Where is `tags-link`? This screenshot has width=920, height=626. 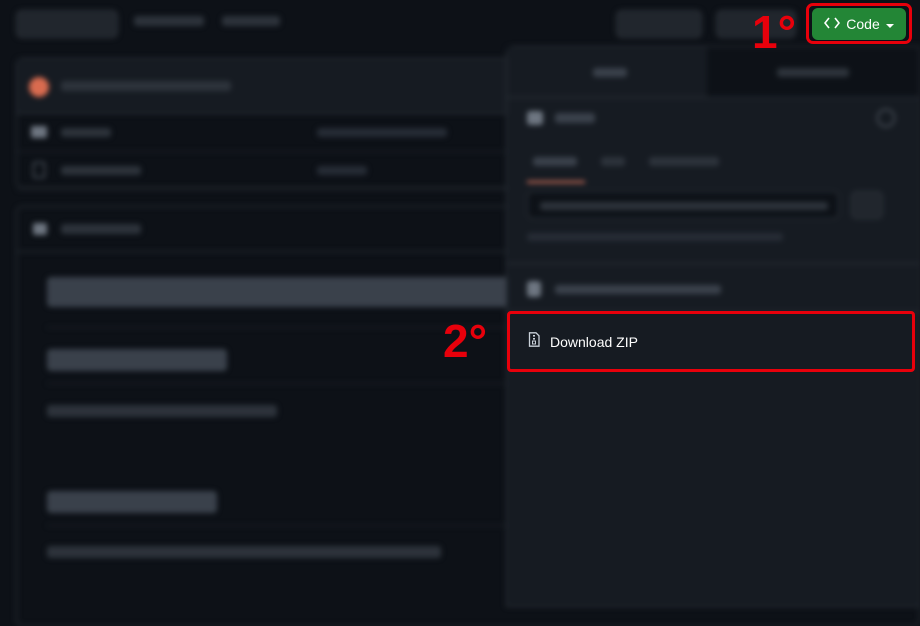 tags-link is located at coordinates (251, 21).